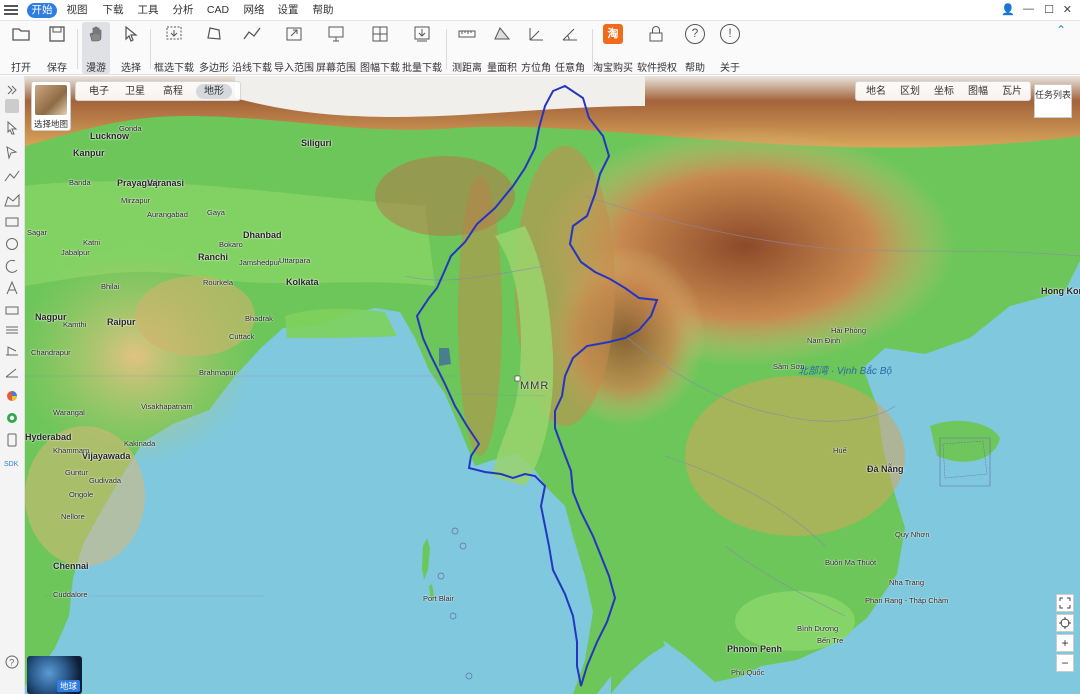  I want to click on menu-tab-settings: 设置, so click(288, 10).